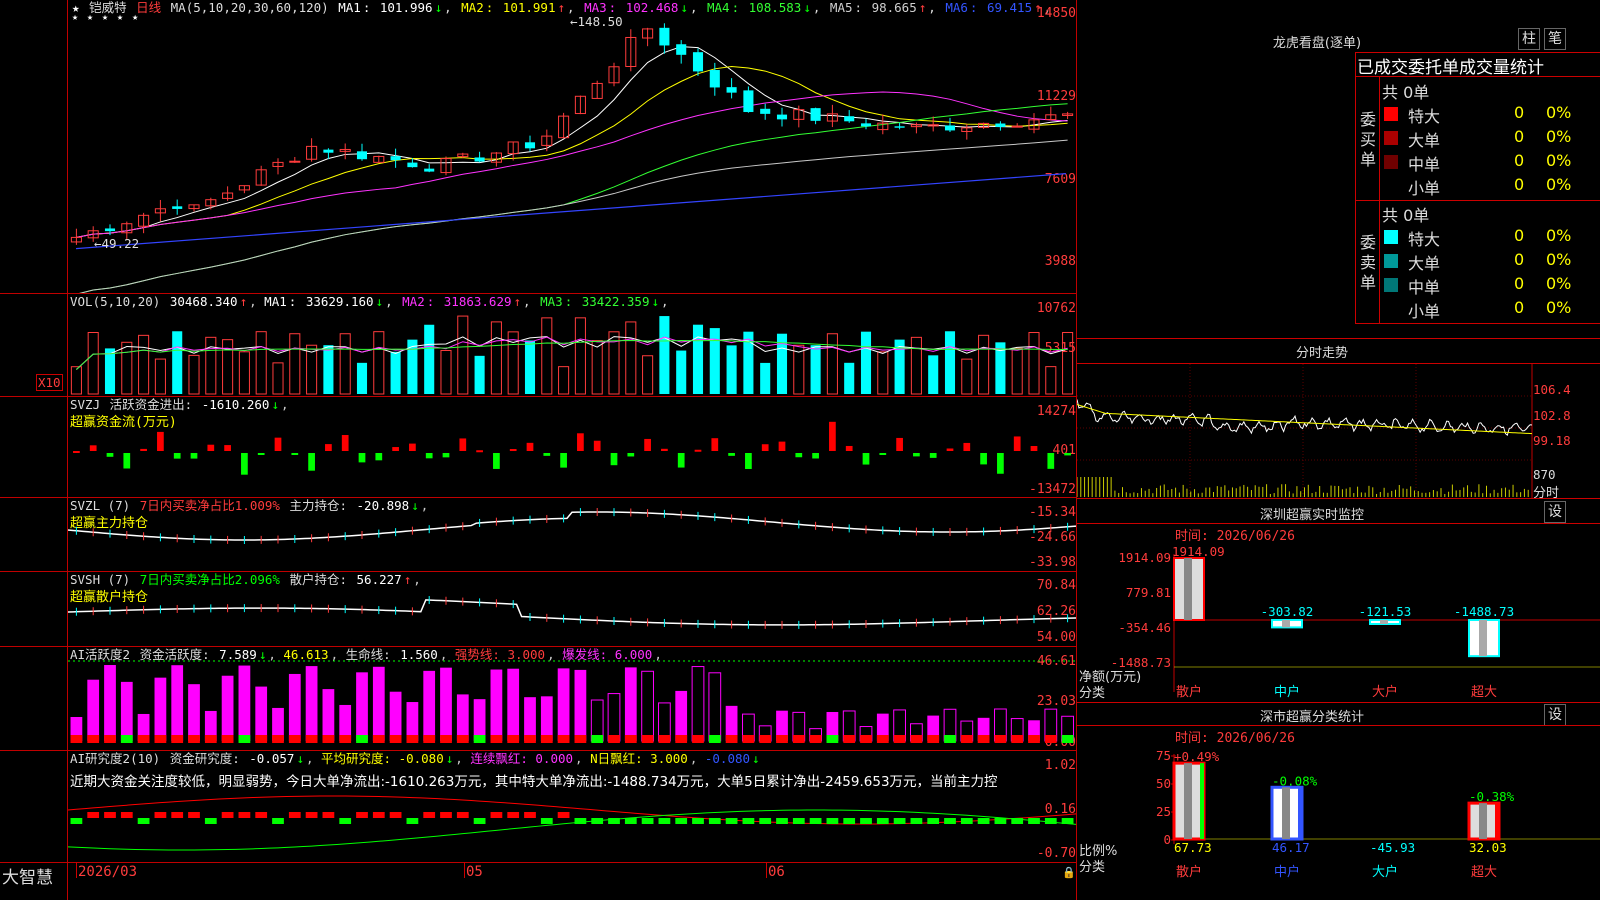 This screenshot has height=900, width=1600. I want to click on sz-stats-bar-top-label: -0.38%, so click(1492, 796).